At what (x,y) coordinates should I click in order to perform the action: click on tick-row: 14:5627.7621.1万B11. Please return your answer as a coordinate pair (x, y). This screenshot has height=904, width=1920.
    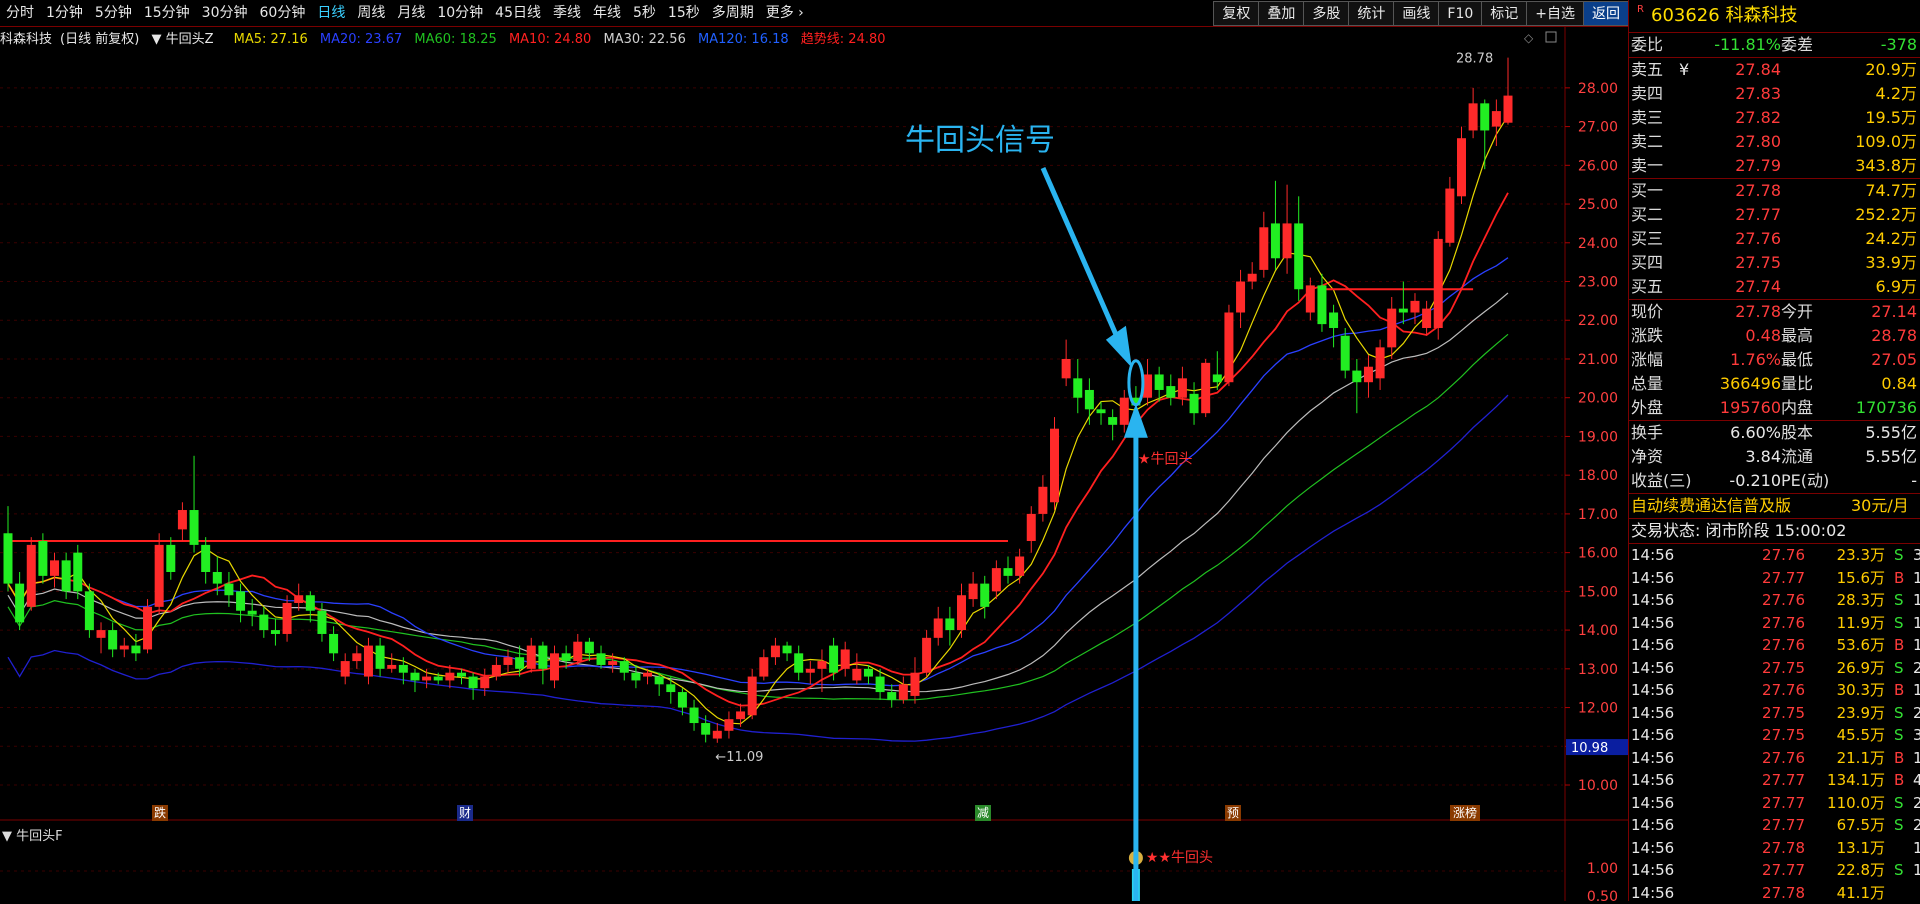
    Looking at the image, I should click on (1774, 758).